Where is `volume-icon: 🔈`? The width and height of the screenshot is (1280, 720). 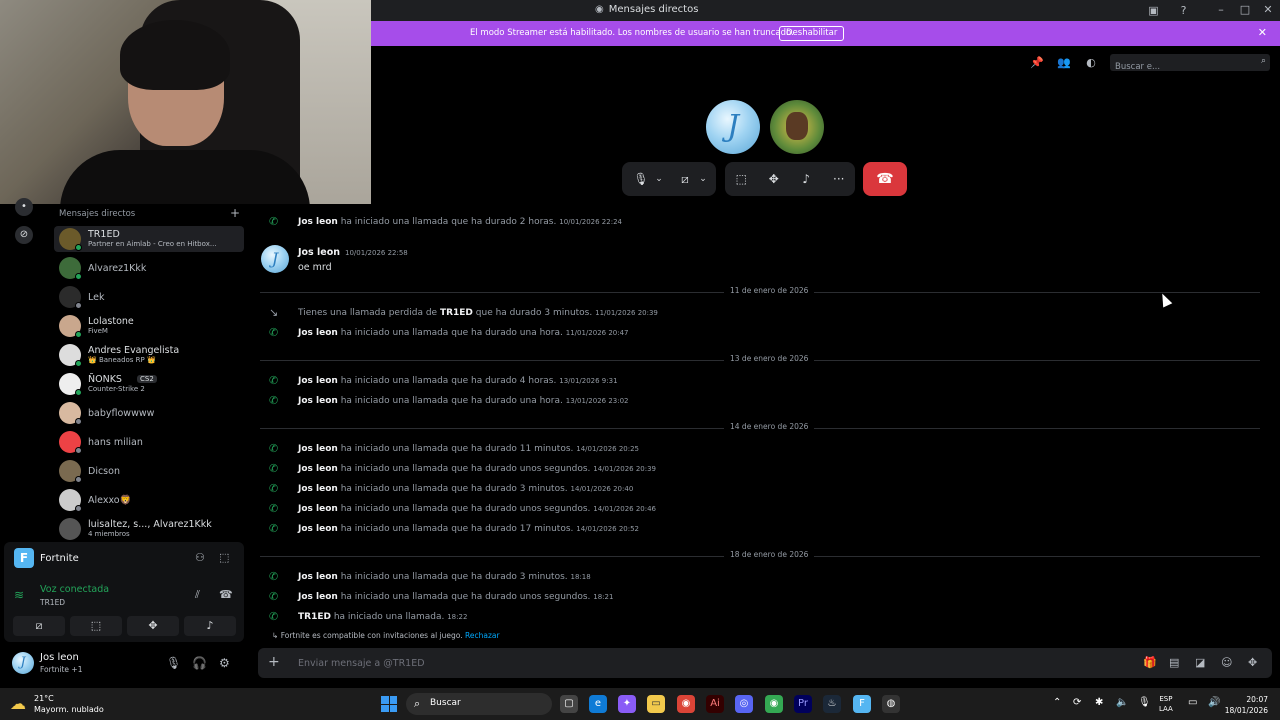
volume-icon: 🔈 is located at coordinates (1122, 702).